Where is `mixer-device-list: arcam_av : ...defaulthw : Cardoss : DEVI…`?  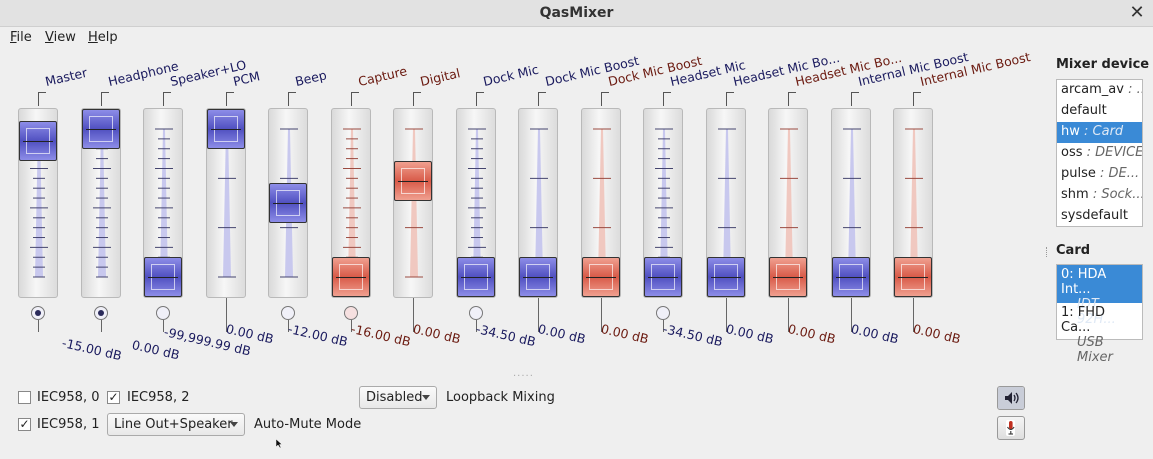 mixer-device-list: arcam_av : ...defaulthw : Cardoss : DEVI… is located at coordinates (1099, 153).